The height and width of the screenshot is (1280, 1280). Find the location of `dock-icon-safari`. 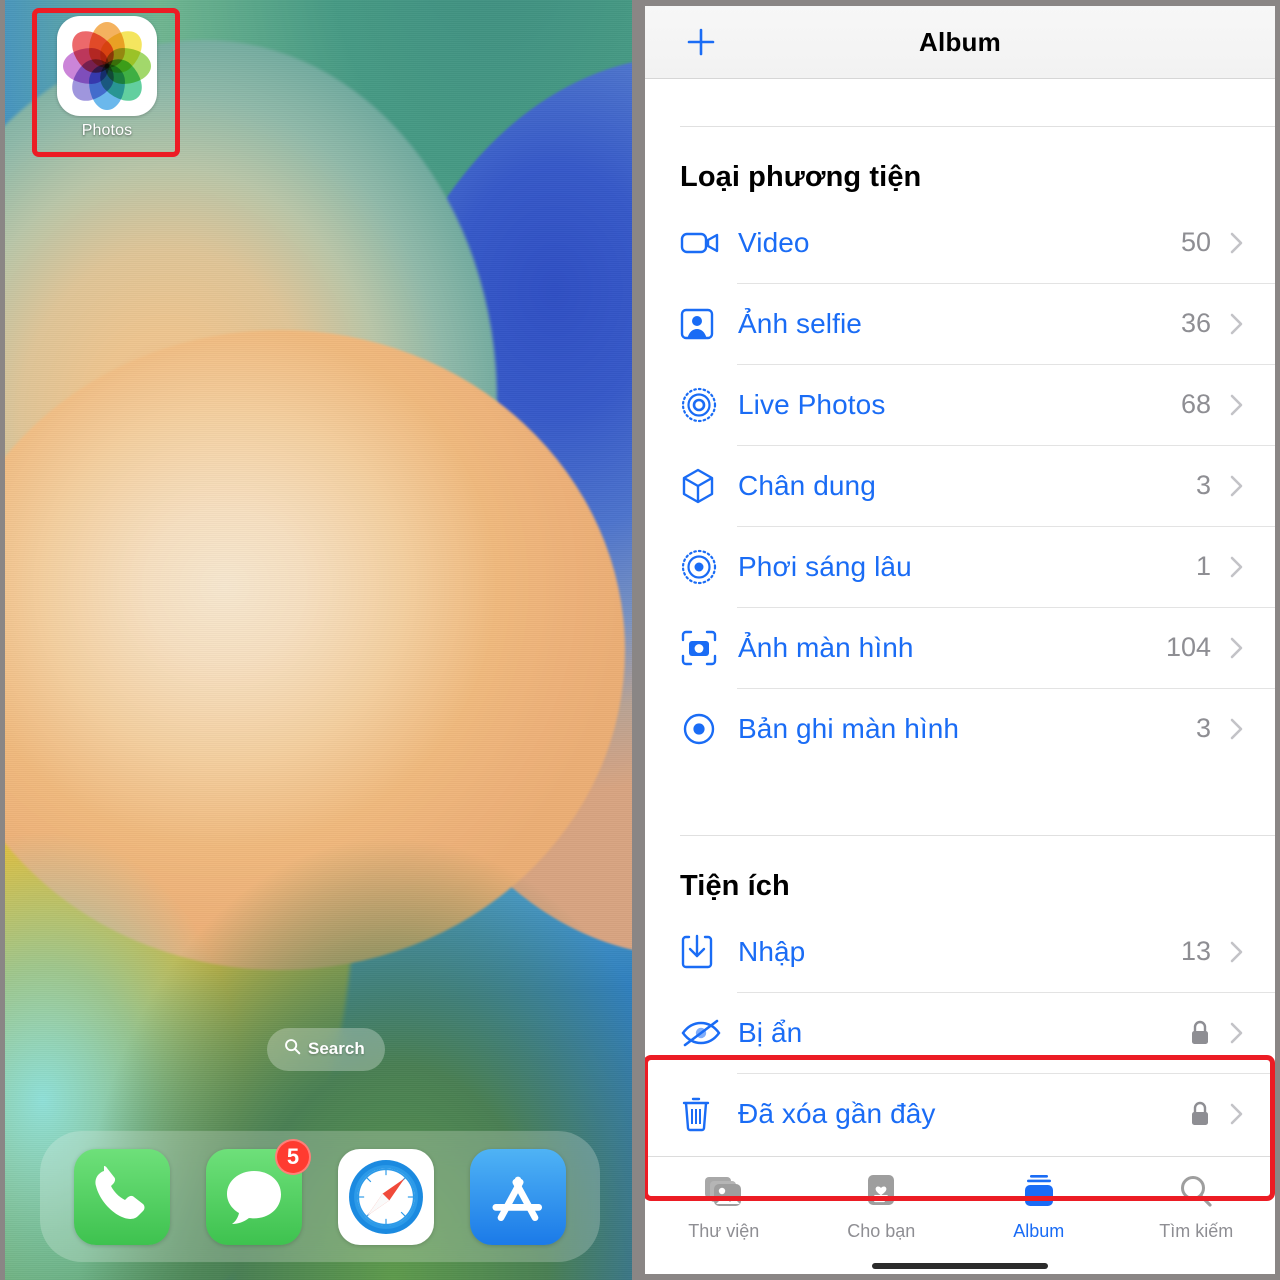

dock-icon-safari is located at coordinates (386, 1196).